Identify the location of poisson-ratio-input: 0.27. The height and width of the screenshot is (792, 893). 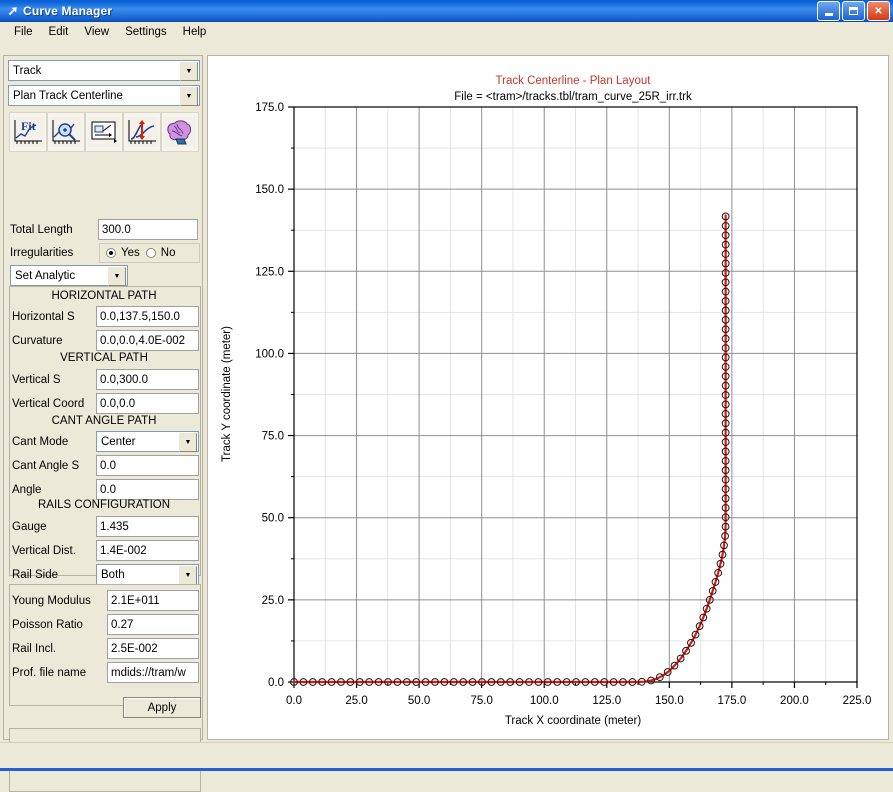
(153, 624).